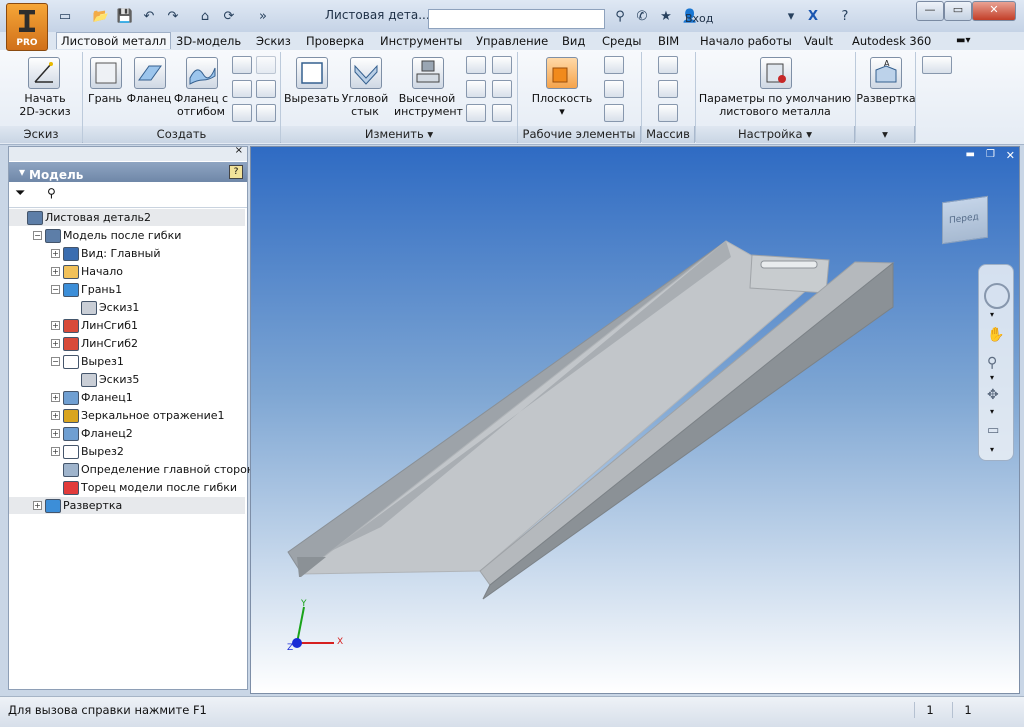  Describe the element at coordinates (963, 41) in the screenshot. I see `ribbon-minimize-icon: ▬▾` at that location.